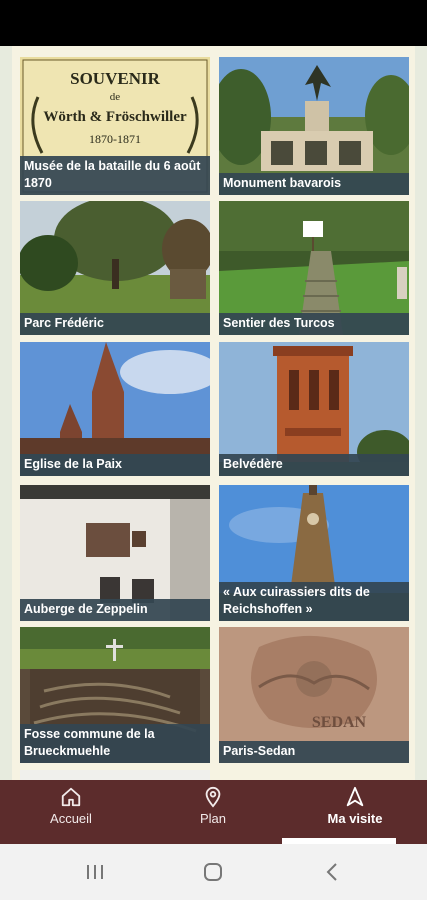 The height and width of the screenshot is (900, 427). I want to click on home-system-button, so click(213, 872).